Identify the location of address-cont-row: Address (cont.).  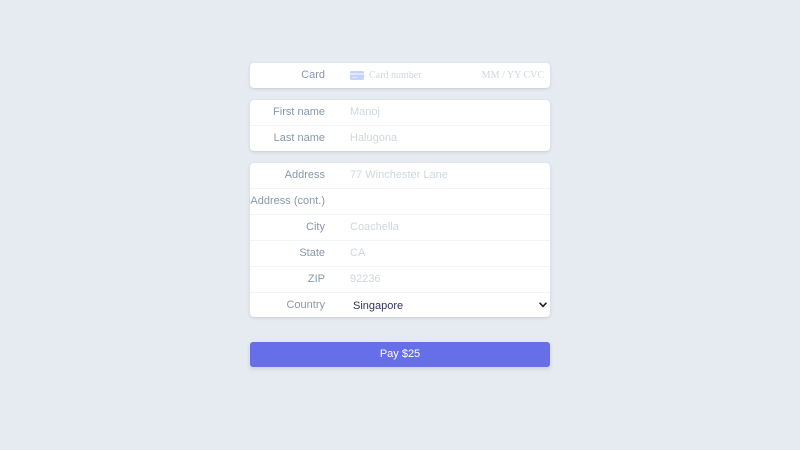
(400, 202).